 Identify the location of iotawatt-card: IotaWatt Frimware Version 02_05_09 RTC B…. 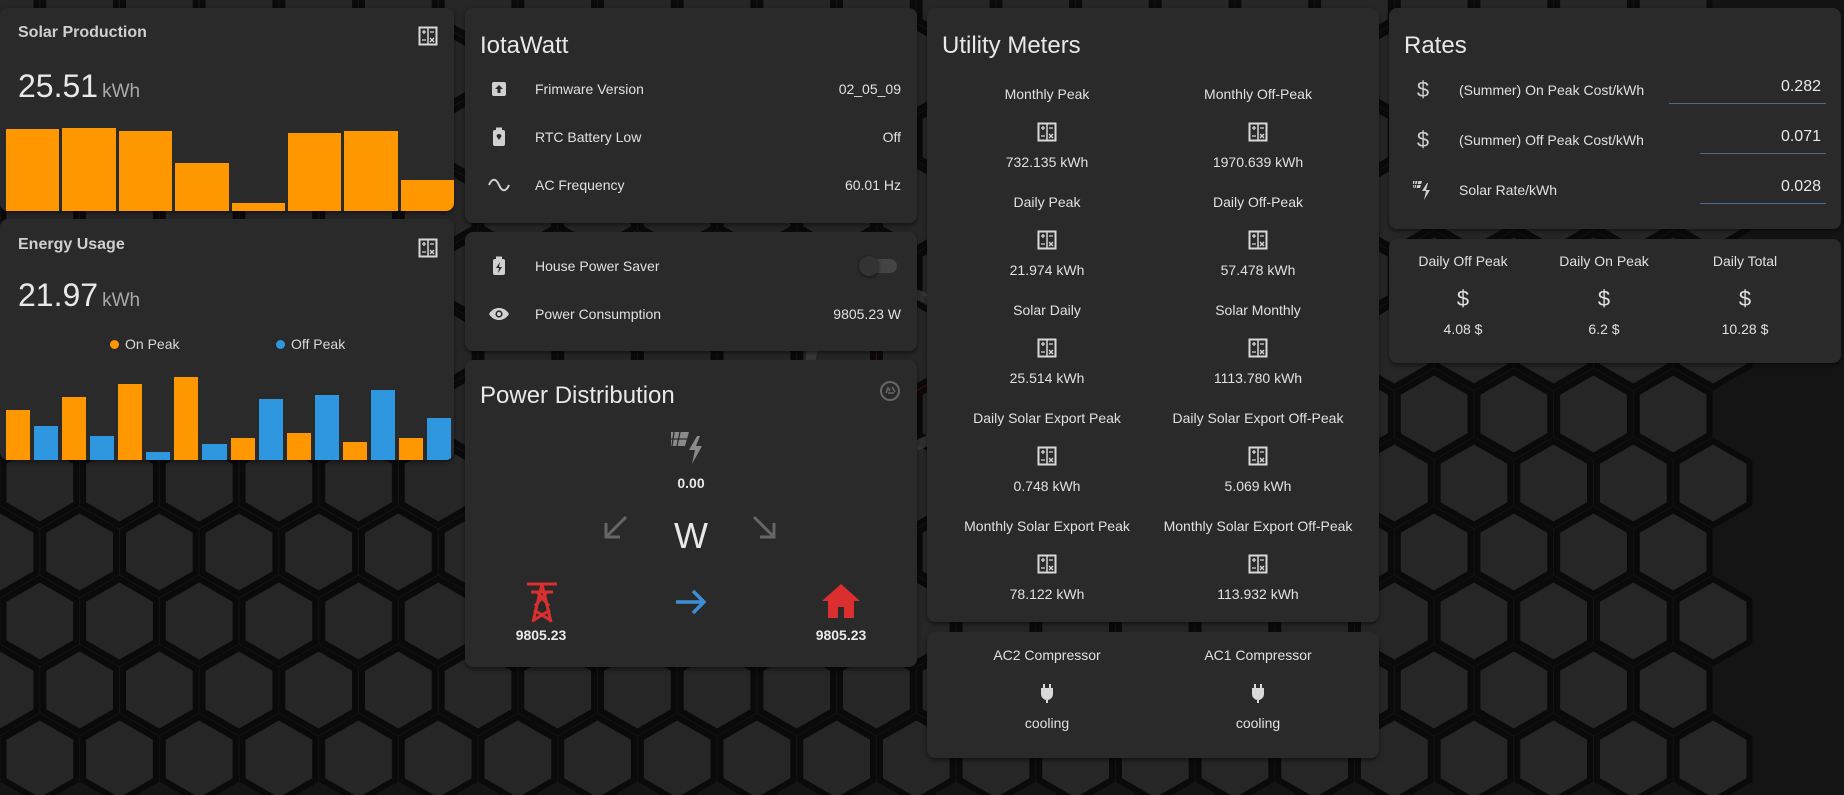
(691, 115).